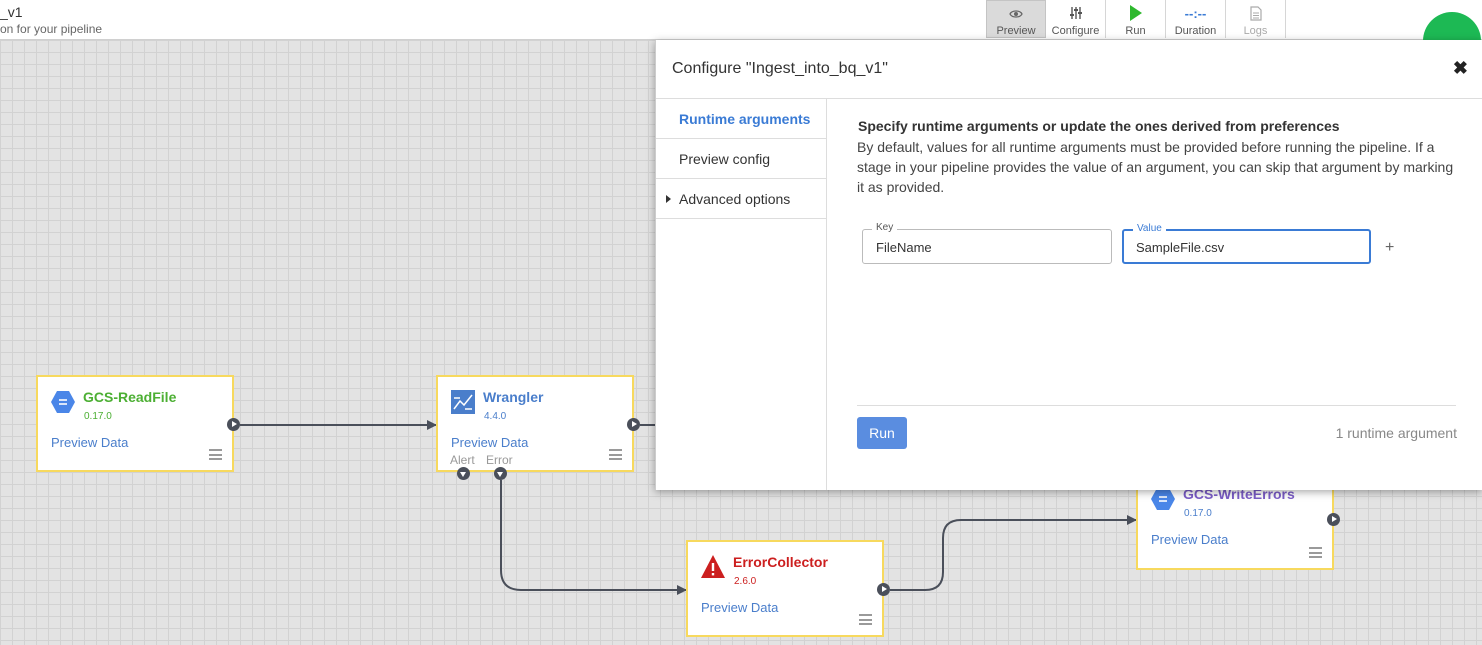  What do you see at coordinates (1389, 248) in the screenshot?
I see `add-argument-icon: +` at bounding box center [1389, 248].